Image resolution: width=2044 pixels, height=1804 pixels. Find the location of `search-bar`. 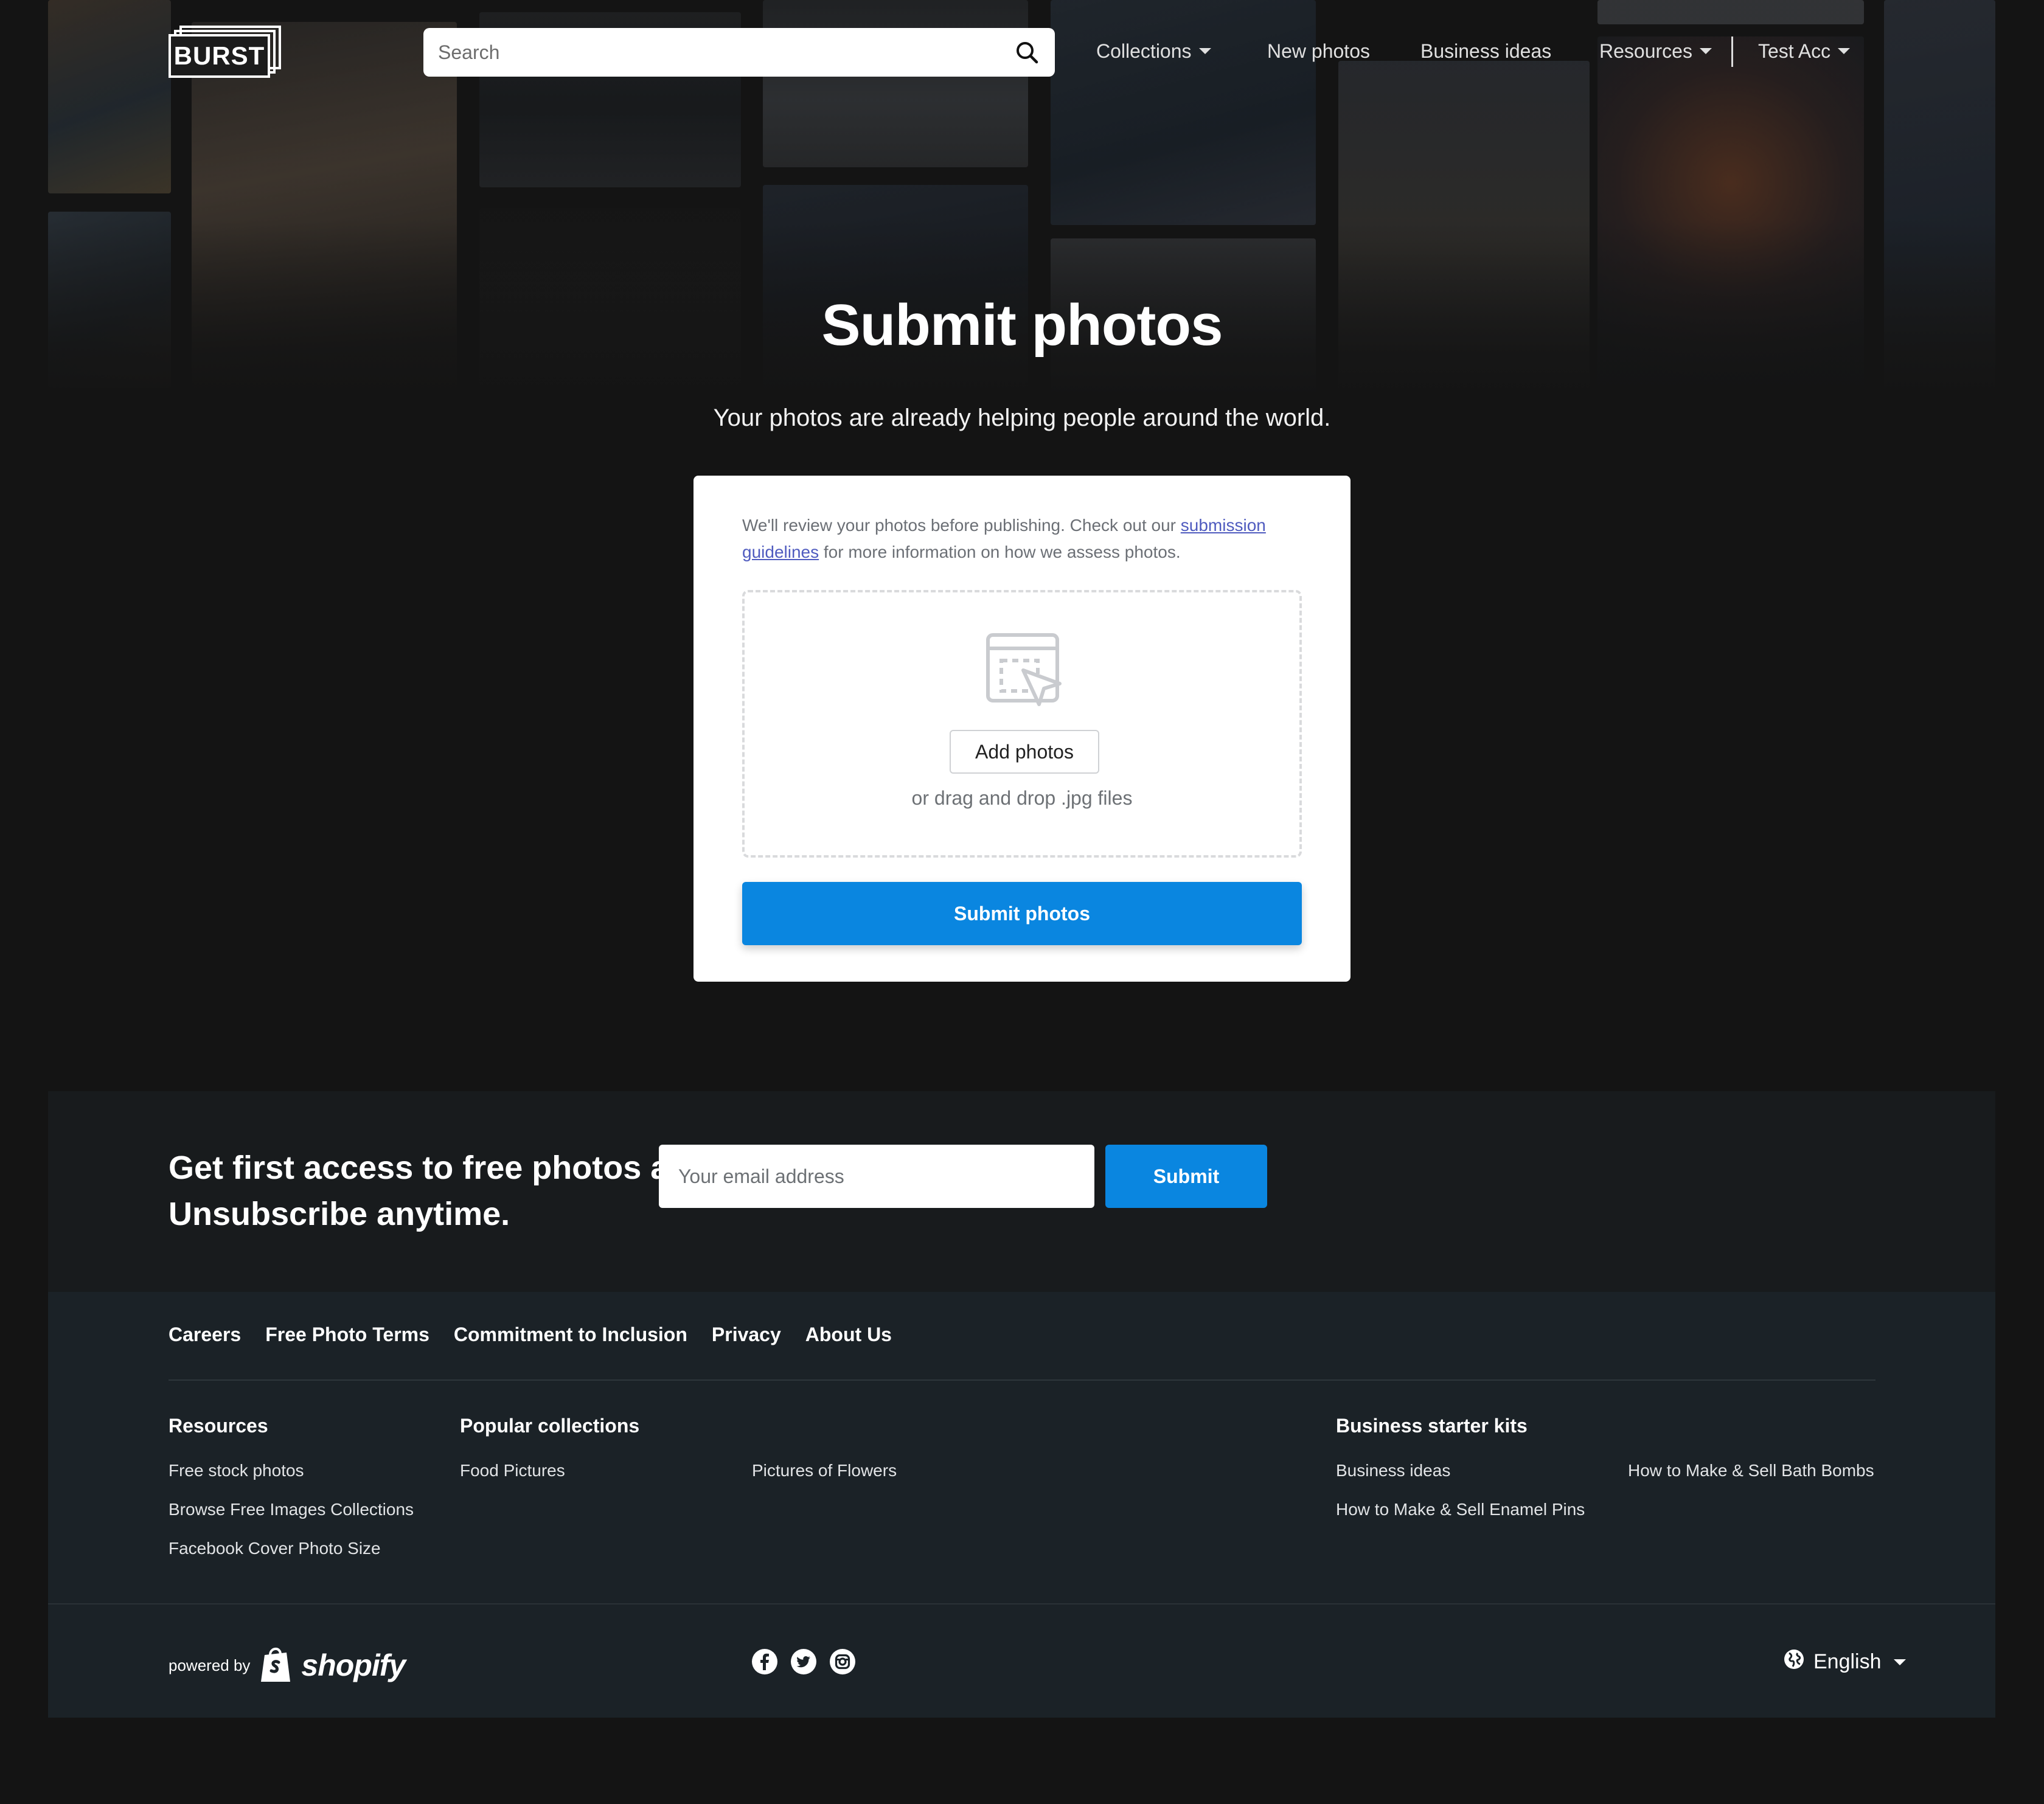

search-bar is located at coordinates (739, 52).